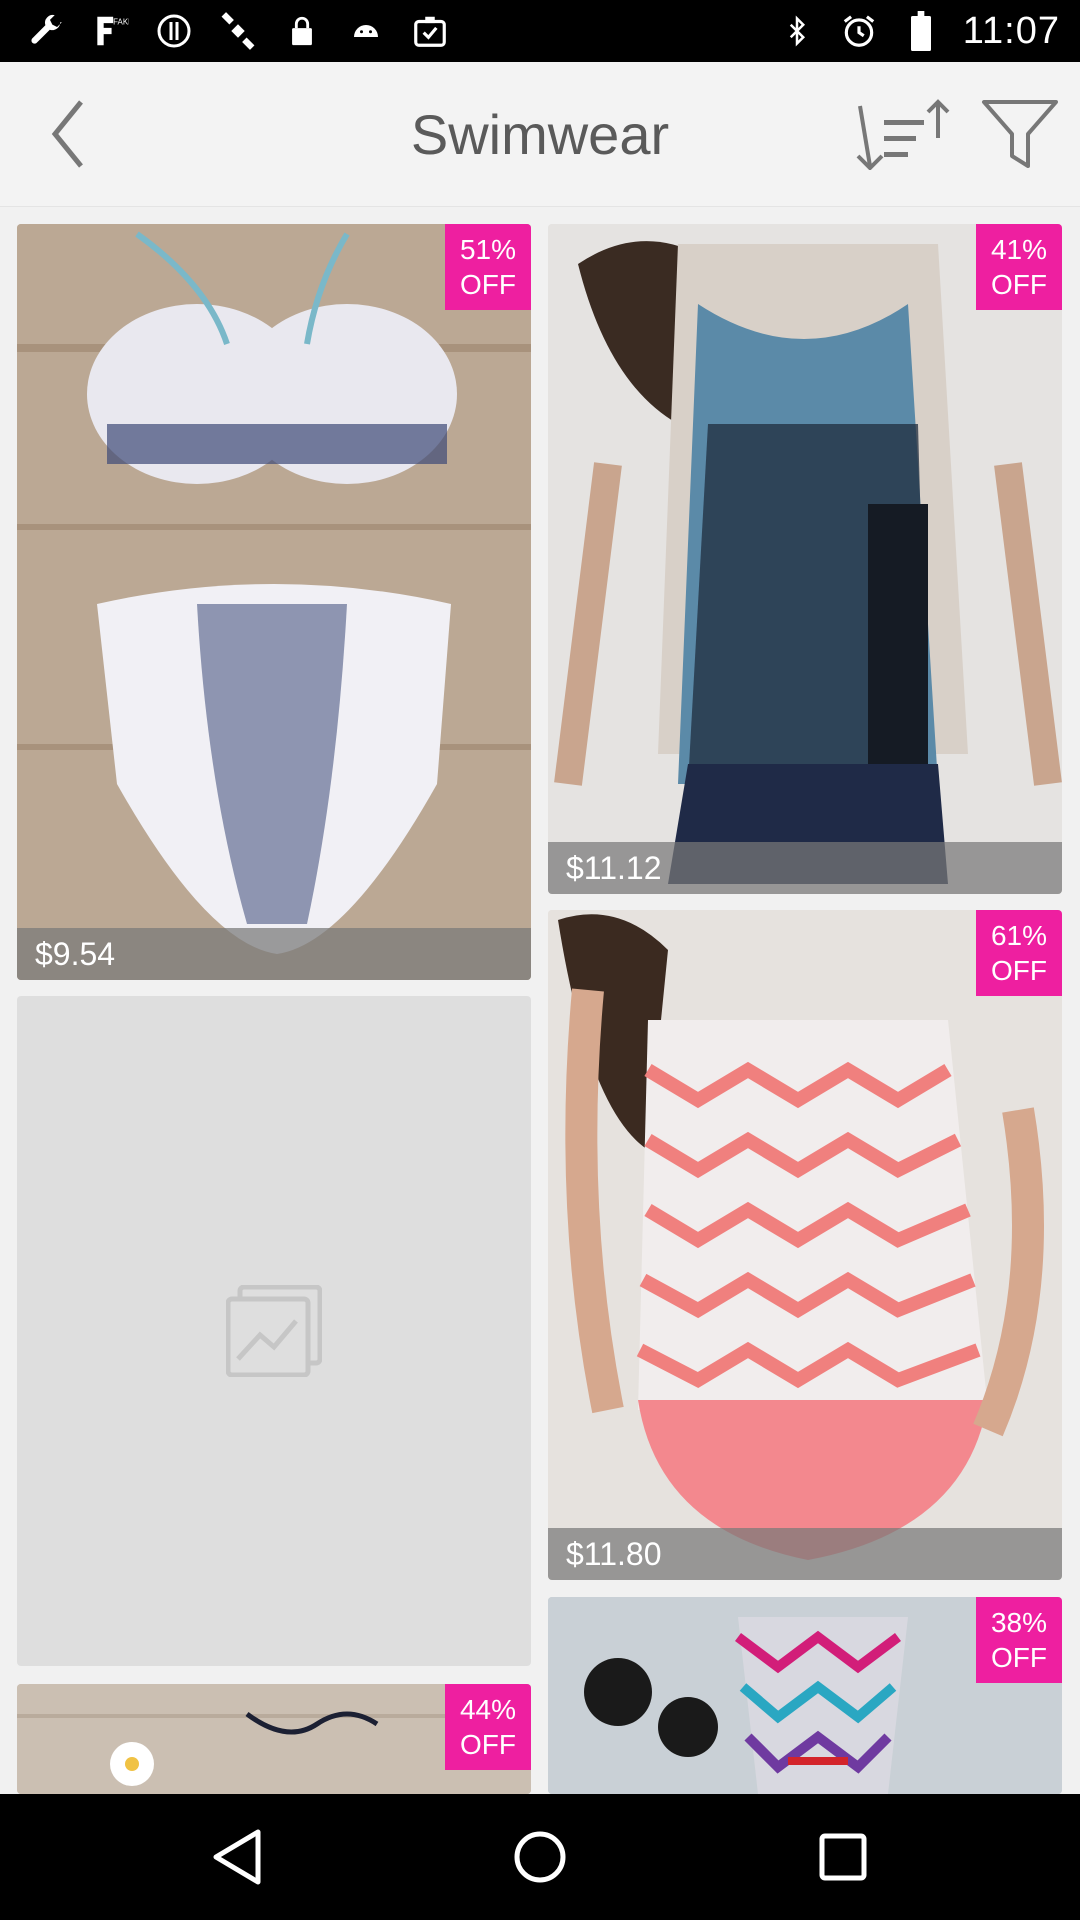  What do you see at coordinates (797, 31) in the screenshot?
I see `bluetooth-icon` at bounding box center [797, 31].